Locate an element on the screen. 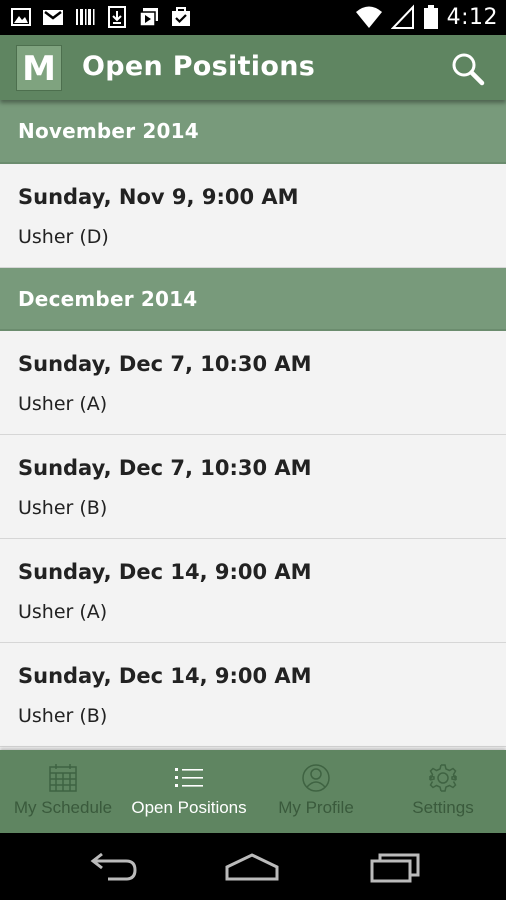 Image resolution: width=506 pixels, height=900 pixels. home-icon is located at coordinates (252, 867).